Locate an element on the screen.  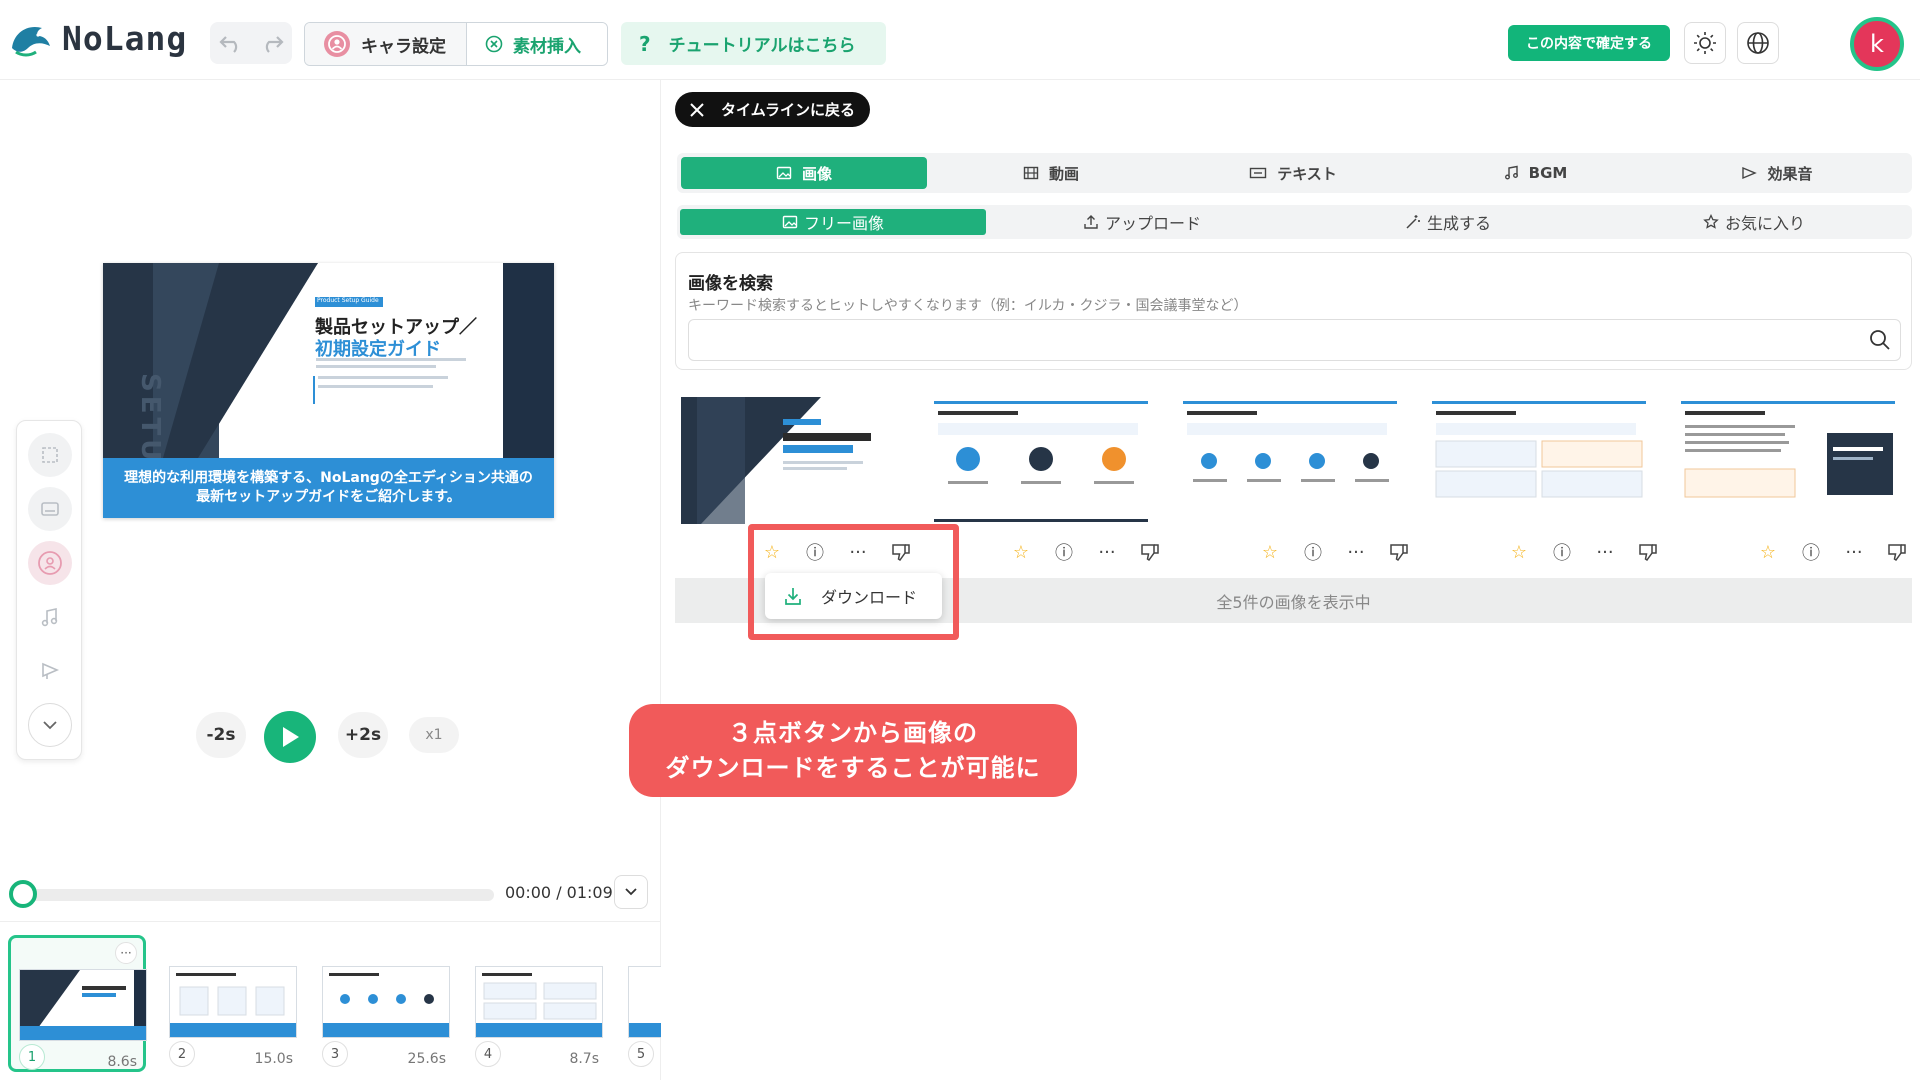
tab-video: 動画 is located at coordinates (1051, 173).